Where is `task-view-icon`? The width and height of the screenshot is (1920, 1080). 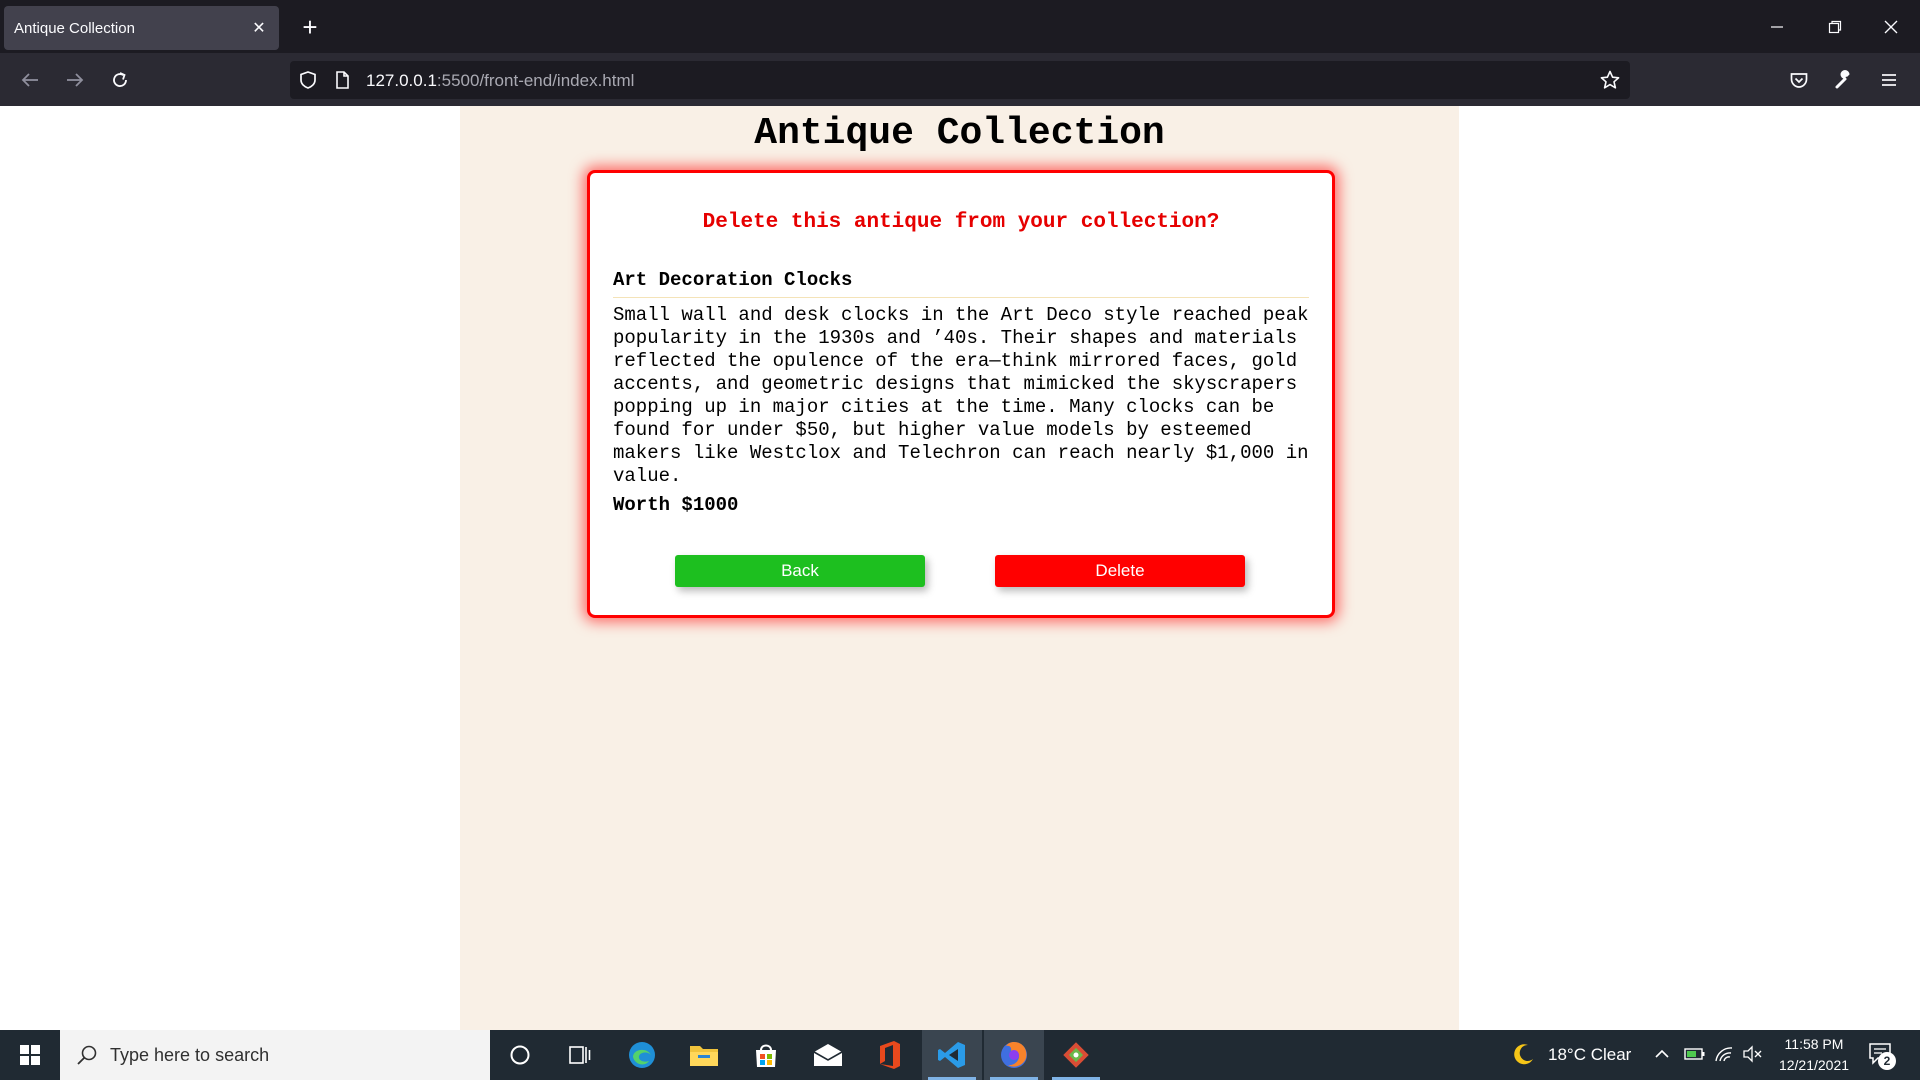
task-view-icon is located at coordinates (580, 1055).